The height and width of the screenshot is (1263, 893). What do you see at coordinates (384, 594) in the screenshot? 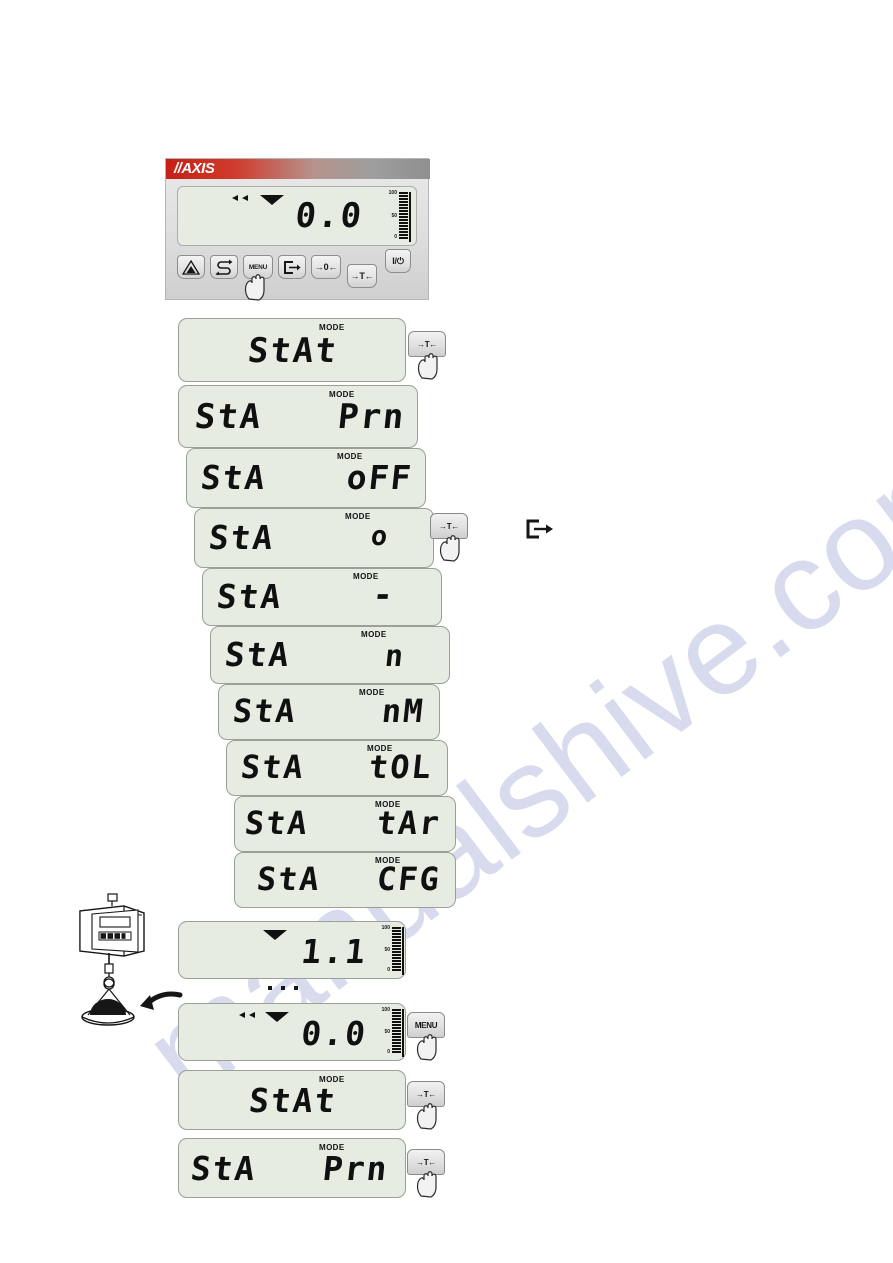
I see `lcd-text-right: -` at bounding box center [384, 594].